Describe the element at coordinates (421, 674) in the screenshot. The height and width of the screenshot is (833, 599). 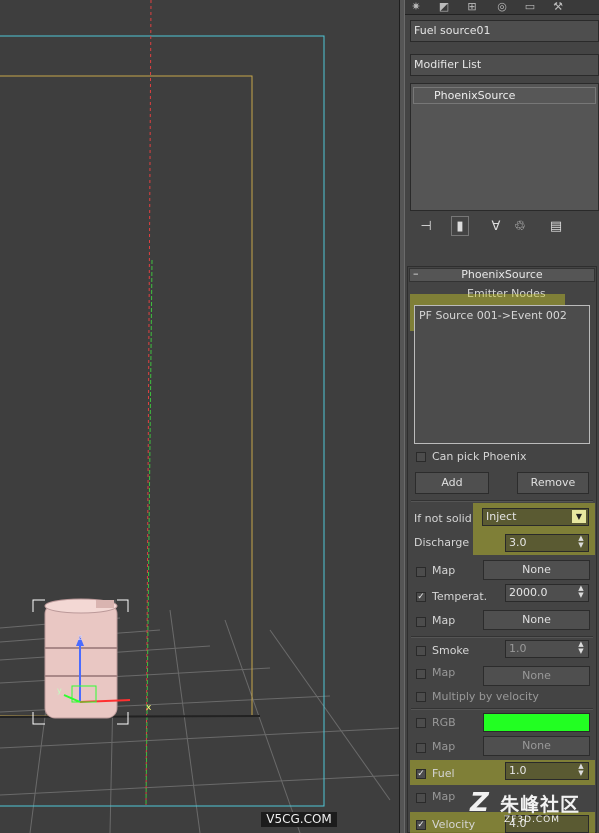
I see `smoke-map-checkbox` at that location.